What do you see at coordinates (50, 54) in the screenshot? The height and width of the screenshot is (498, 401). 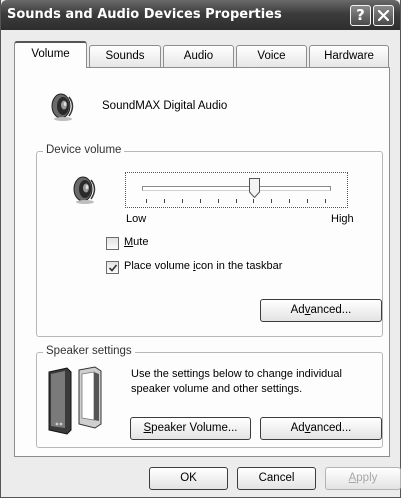 I see `tab-volume: Volume` at bounding box center [50, 54].